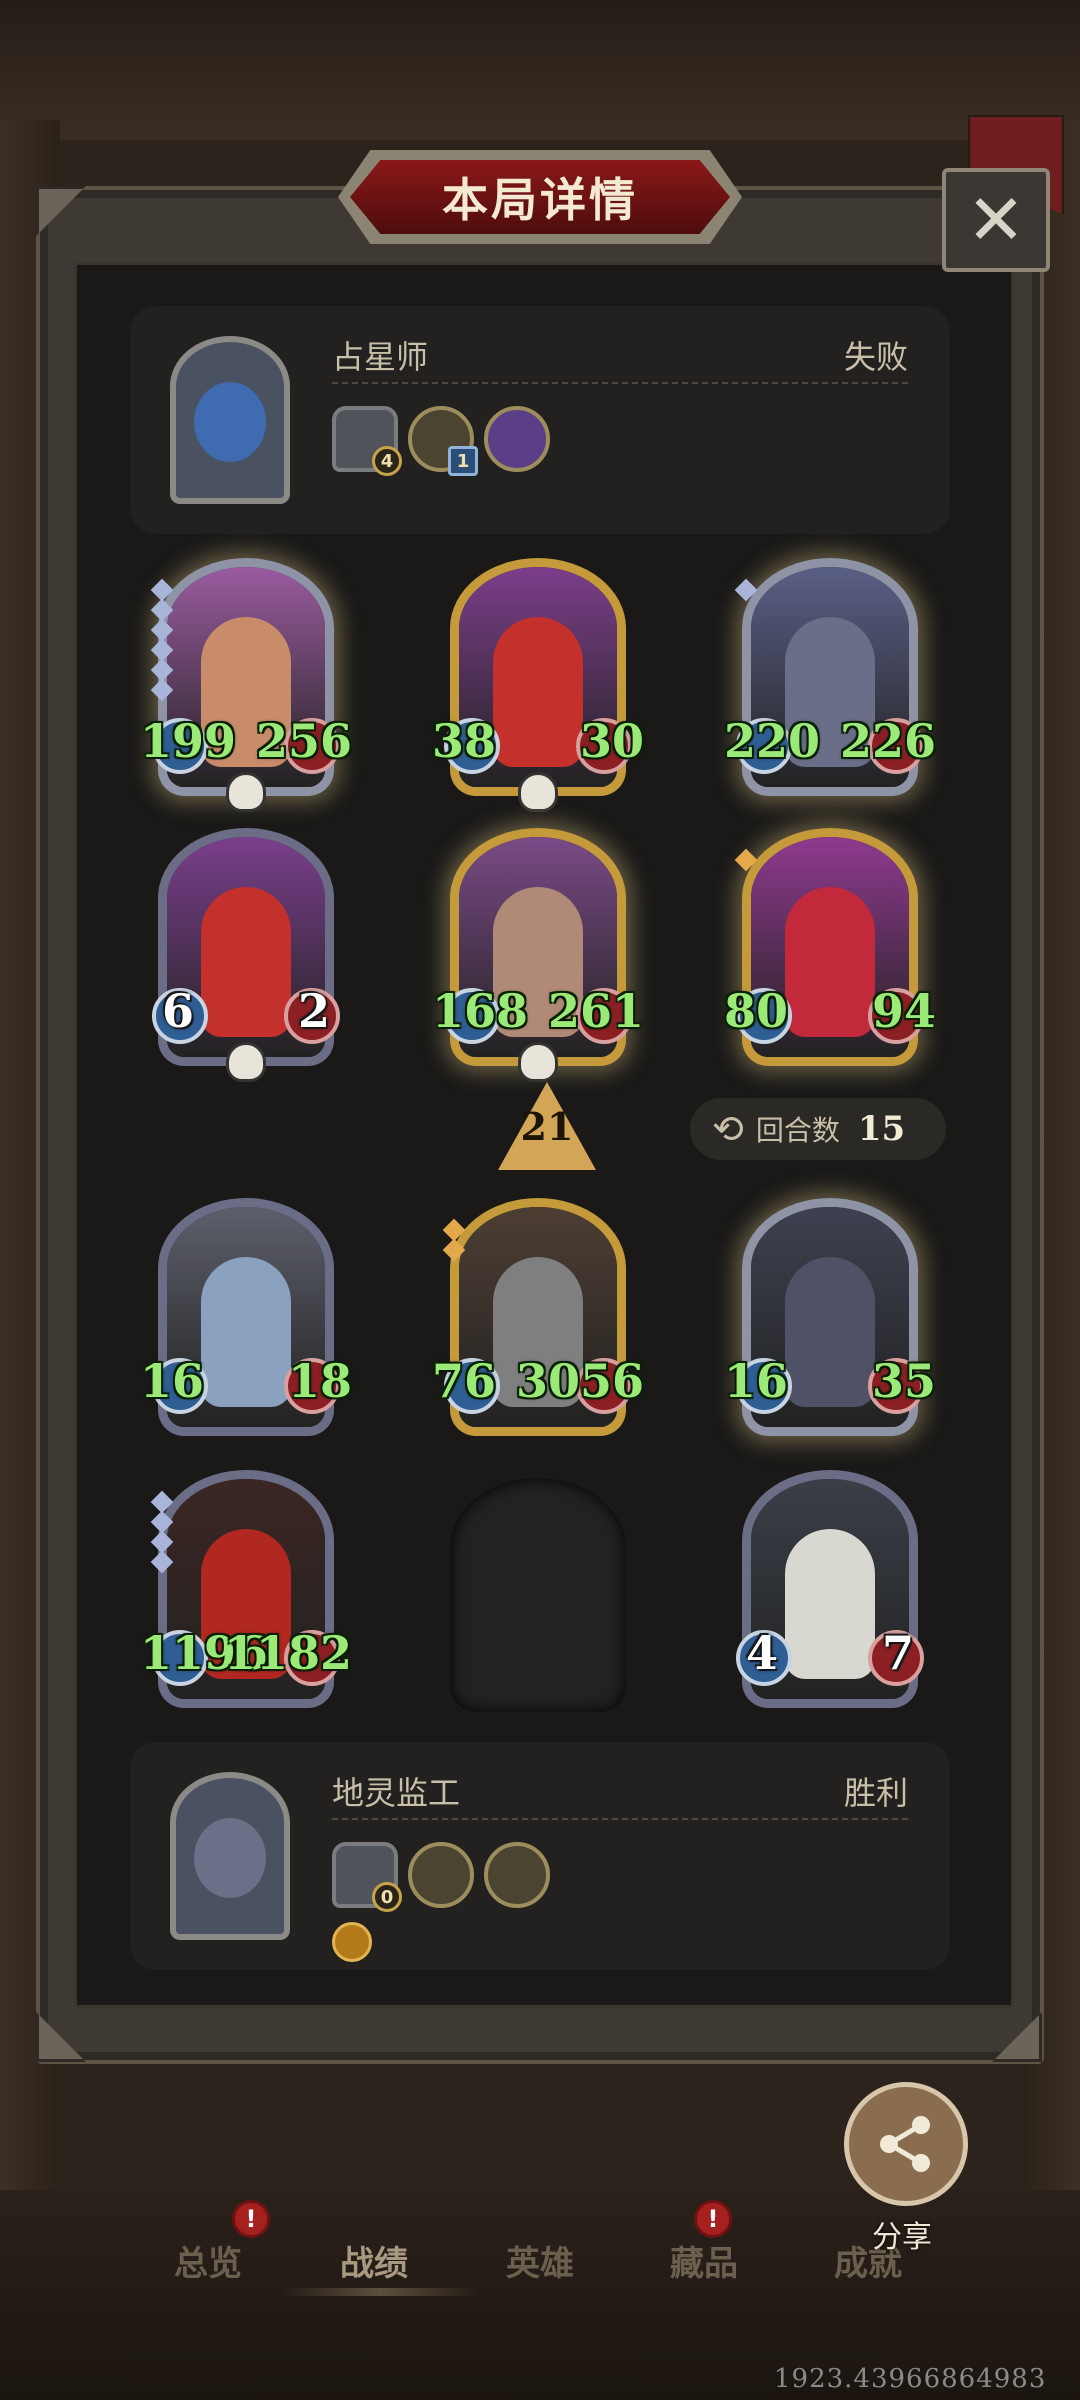 The width and height of the screenshot is (1080, 2400). What do you see at coordinates (367, 1877) in the screenshot?
I see `shield-item-icon: 0` at bounding box center [367, 1877].